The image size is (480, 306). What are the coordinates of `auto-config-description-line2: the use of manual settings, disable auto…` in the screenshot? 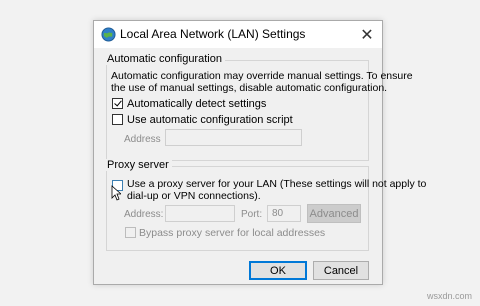 It's located at (249, 88).